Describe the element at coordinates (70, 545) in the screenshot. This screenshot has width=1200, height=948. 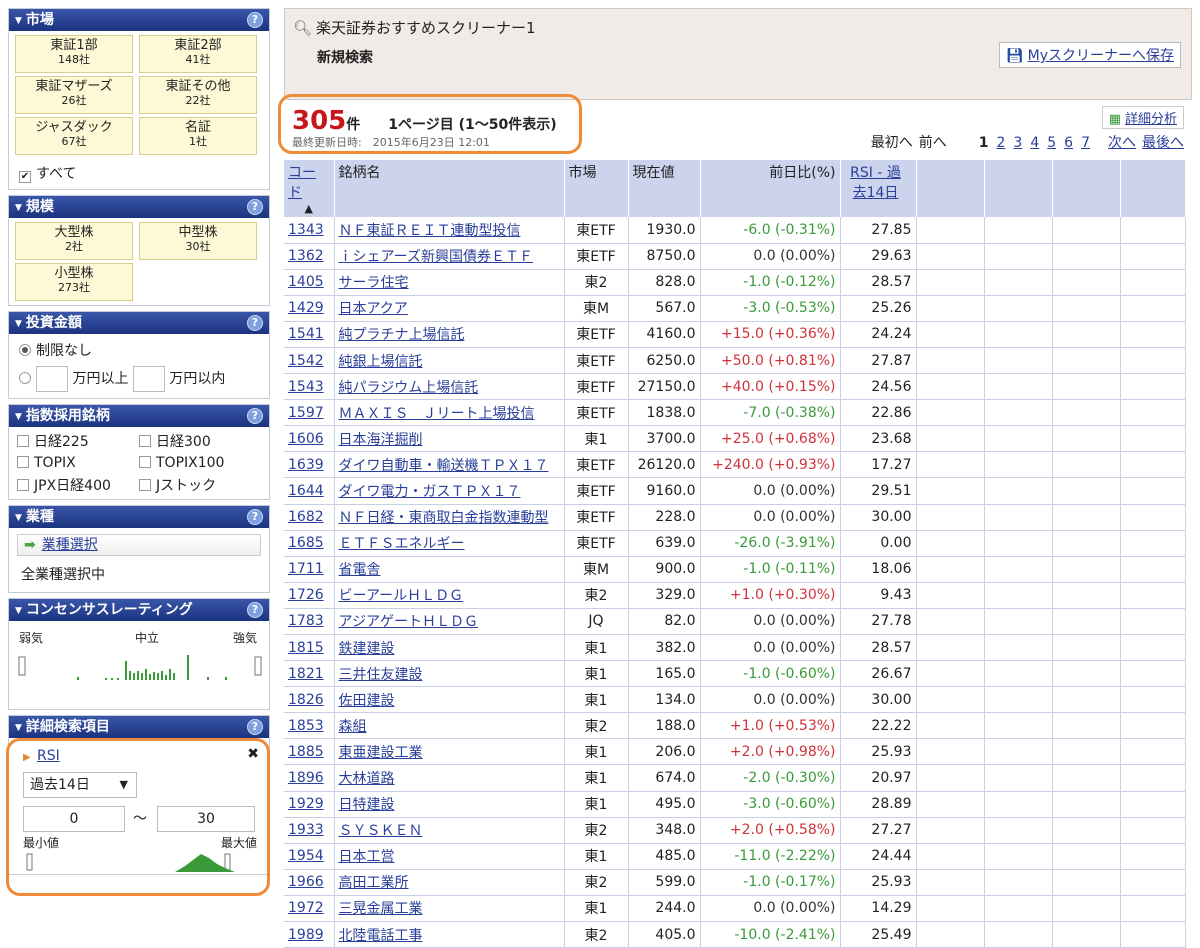
I see `industry-select-label: 業種選択` at that location.